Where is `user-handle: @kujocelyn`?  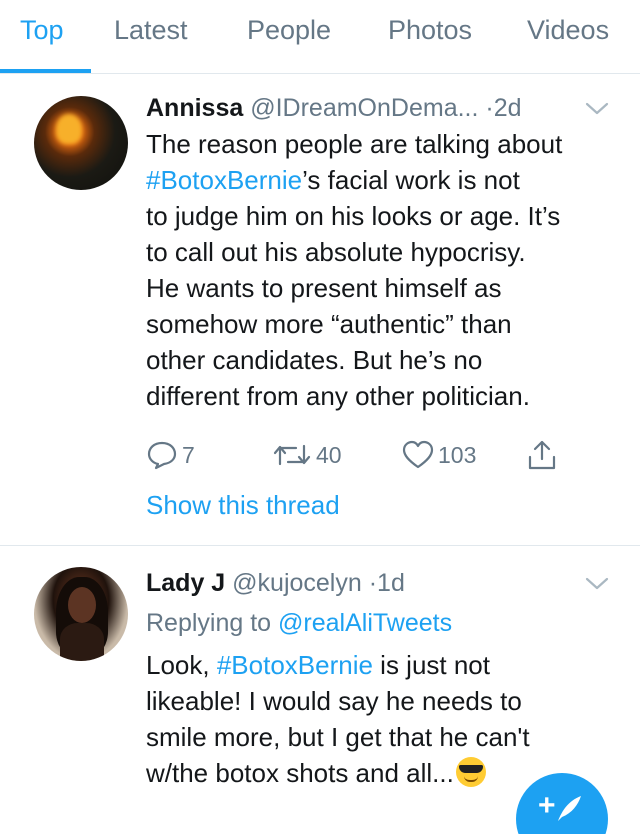
user-handle: @kujocelyn is located at coordinates (297, 583).